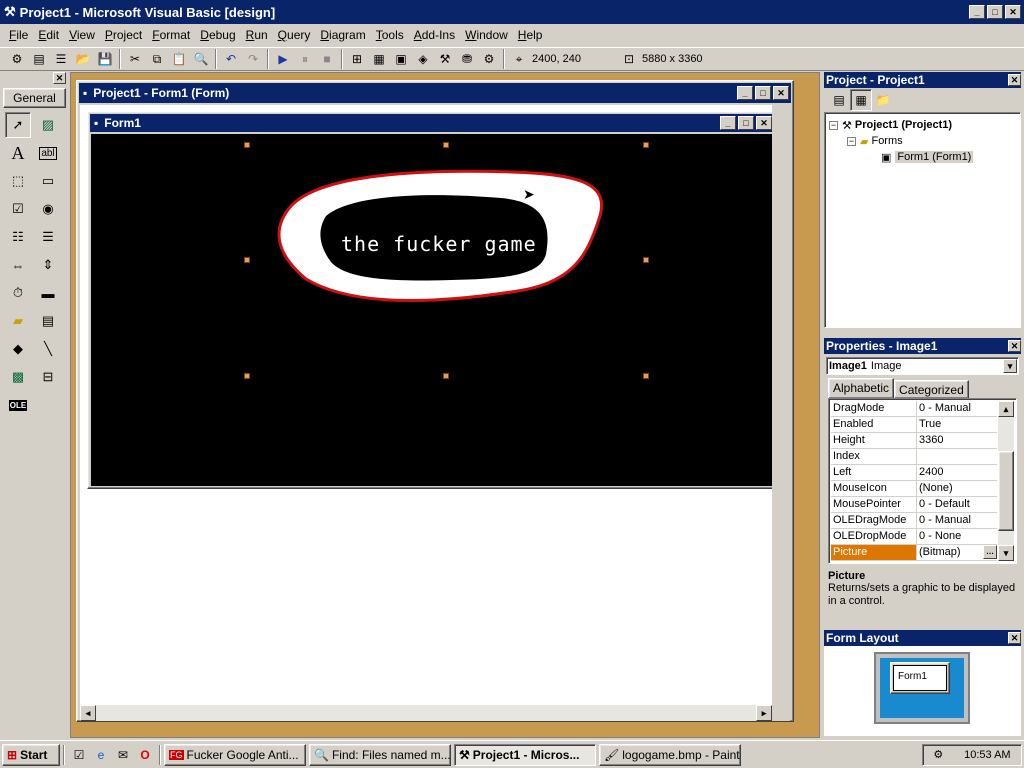 This screenshot has width=1024, height=768. Describe the element at coordinates (914, 441) in the screenshot. I see `property-row: Height 3360` at that location.